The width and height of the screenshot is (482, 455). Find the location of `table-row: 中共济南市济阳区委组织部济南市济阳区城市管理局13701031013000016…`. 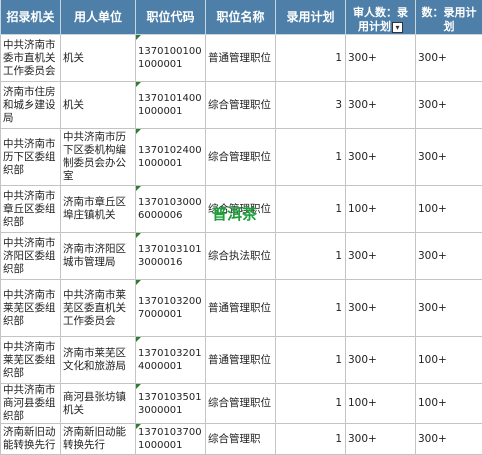

table-row: 中共济南市济阳区委组织部济南市济阳区城市管理局13701031013000016… is located at coordinates (241, 256).